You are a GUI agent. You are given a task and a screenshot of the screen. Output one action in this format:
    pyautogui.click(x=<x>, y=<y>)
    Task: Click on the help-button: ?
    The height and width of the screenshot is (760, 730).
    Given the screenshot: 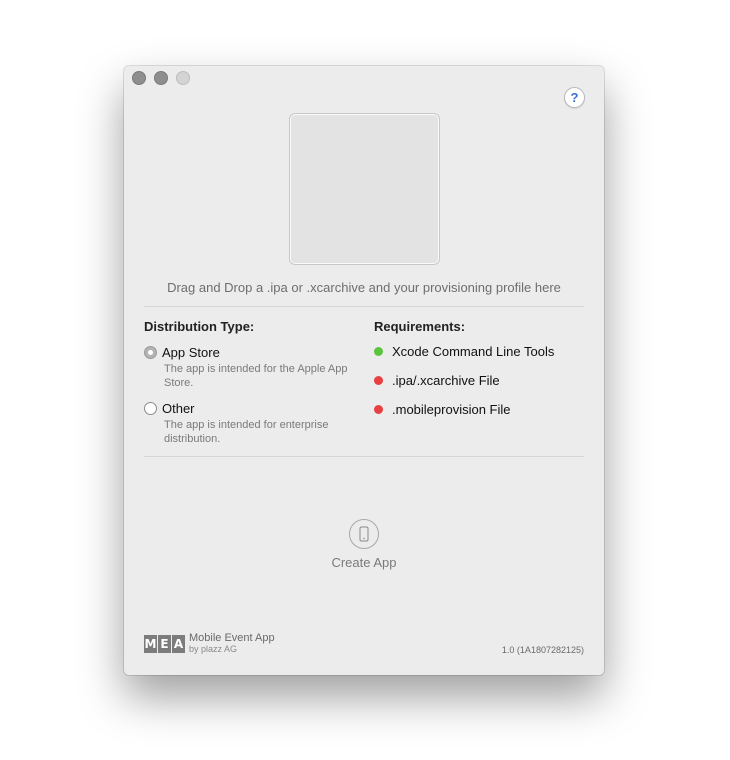 What is the action you would take?
    pyautogui.click(x=574, y=97)
    